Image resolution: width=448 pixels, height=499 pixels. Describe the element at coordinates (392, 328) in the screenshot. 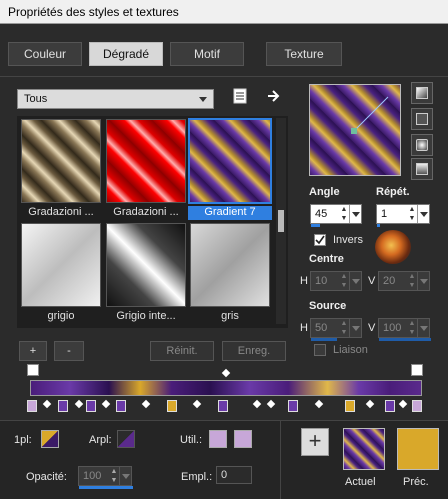

I see `source-v-value: 100` at that location.